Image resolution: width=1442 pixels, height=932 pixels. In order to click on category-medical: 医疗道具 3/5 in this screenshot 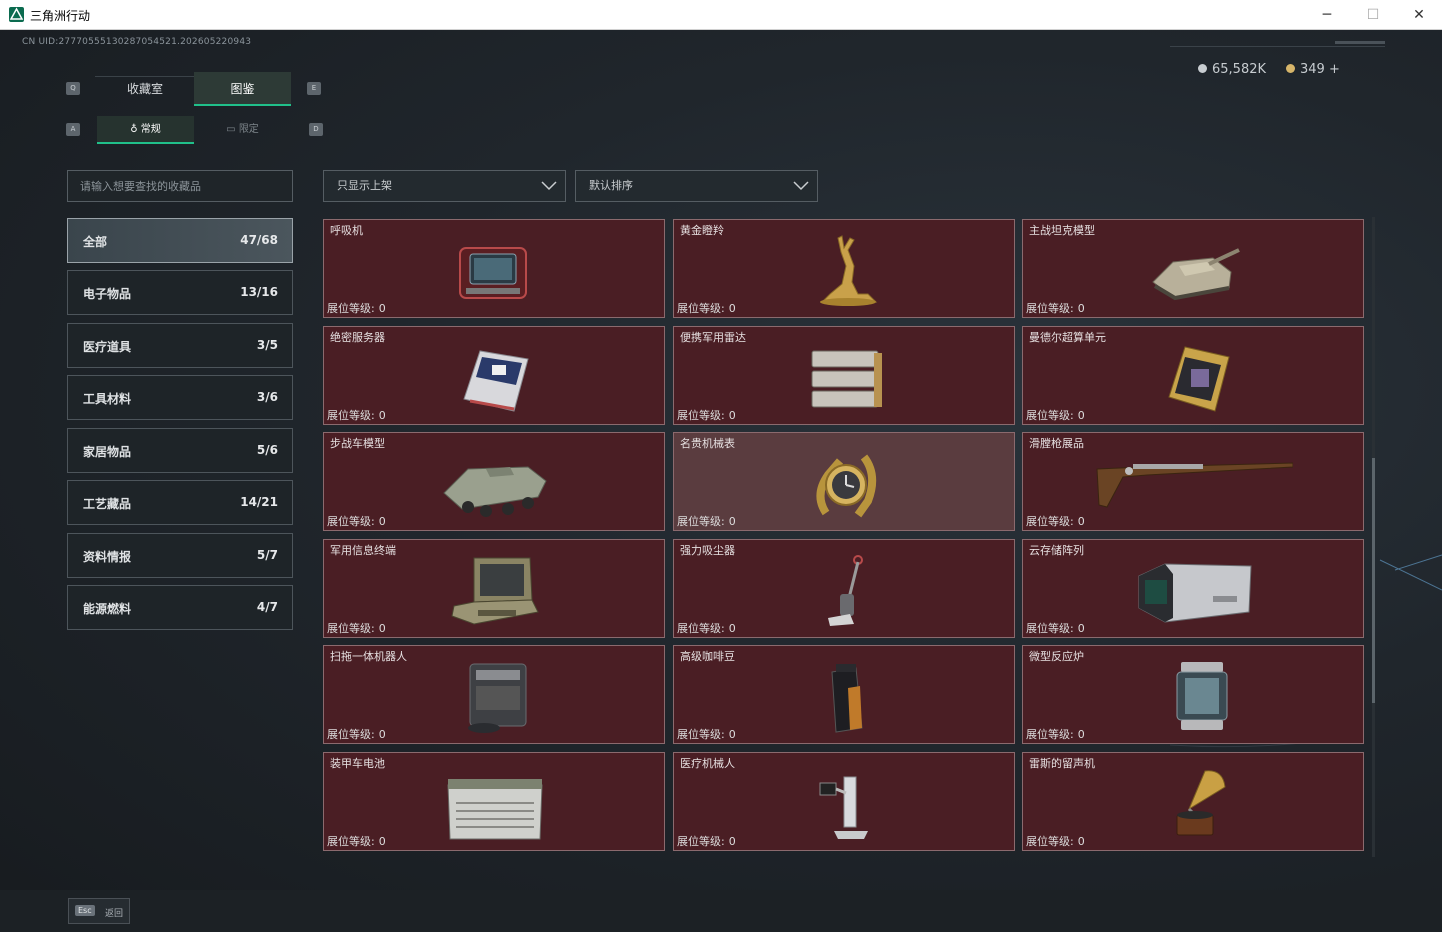, I will do `click(180, 345)`.